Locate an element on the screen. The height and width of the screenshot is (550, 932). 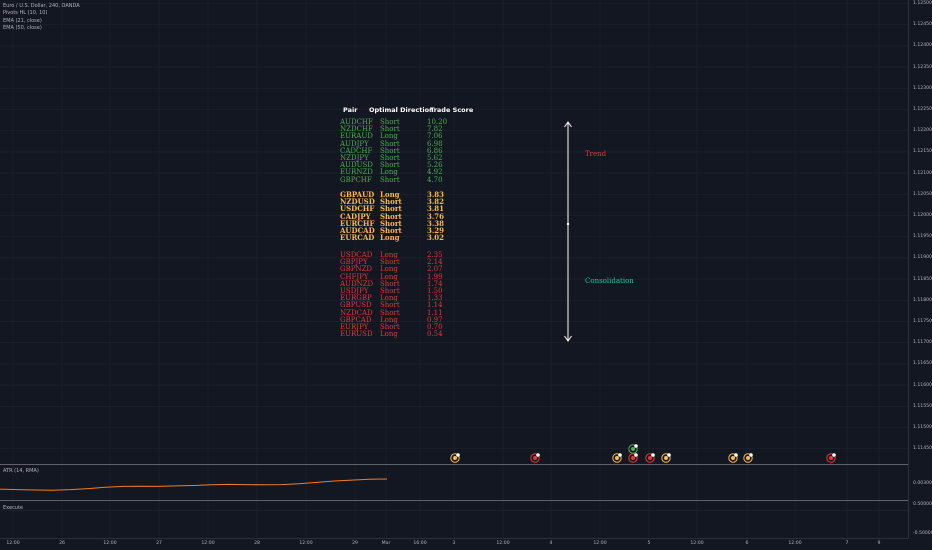
time-axis-label: 4 is located at coordinates (551, 543).